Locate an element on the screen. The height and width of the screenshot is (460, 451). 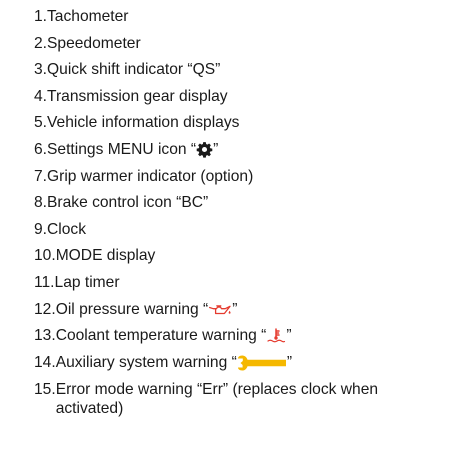
item-text: MODE display is located at coordinates (105, 256).